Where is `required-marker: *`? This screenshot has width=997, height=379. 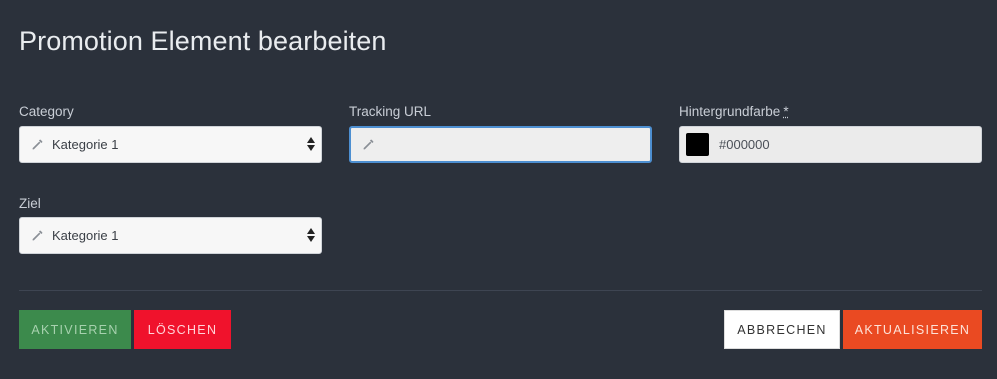 required-marker: * is located at coordinates (786, 111).